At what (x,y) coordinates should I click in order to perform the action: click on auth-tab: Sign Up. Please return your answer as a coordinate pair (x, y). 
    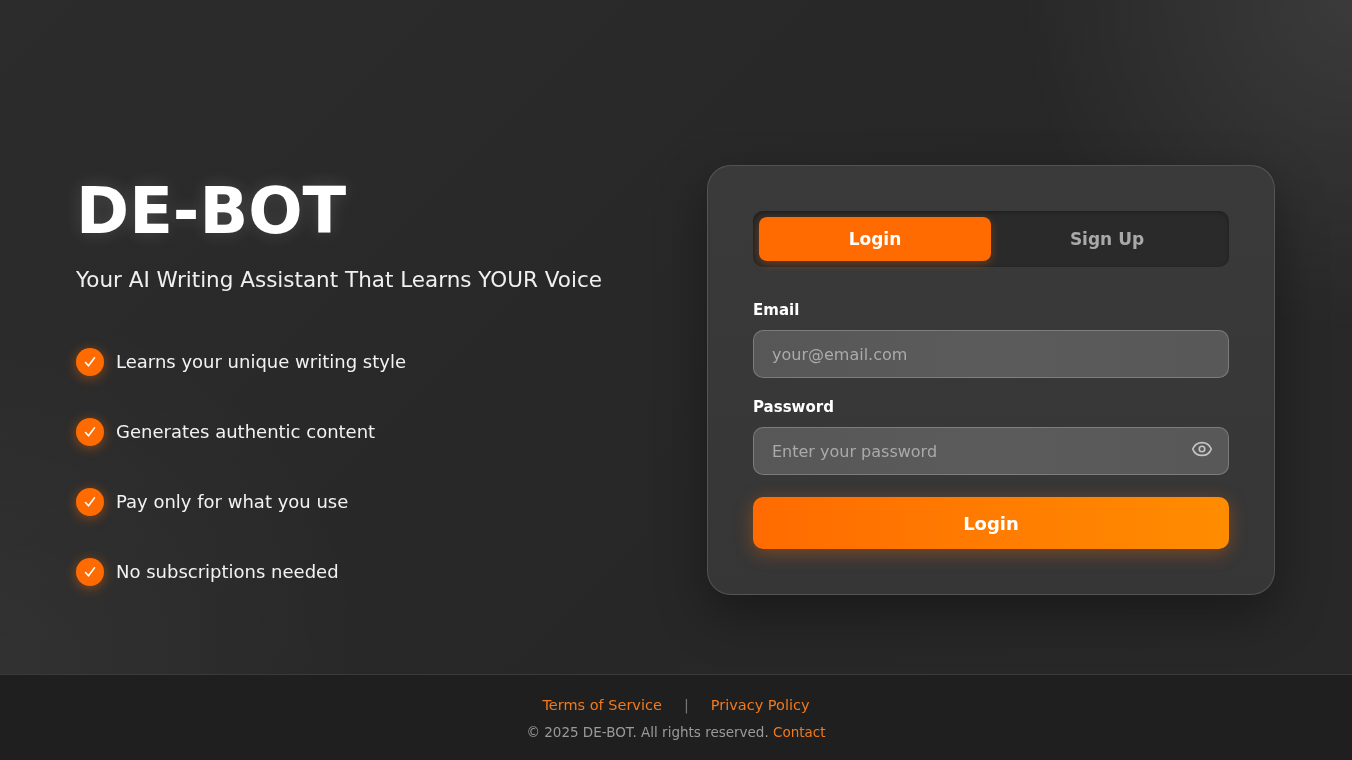
    Looking at the image, I should click on (1107, 239).